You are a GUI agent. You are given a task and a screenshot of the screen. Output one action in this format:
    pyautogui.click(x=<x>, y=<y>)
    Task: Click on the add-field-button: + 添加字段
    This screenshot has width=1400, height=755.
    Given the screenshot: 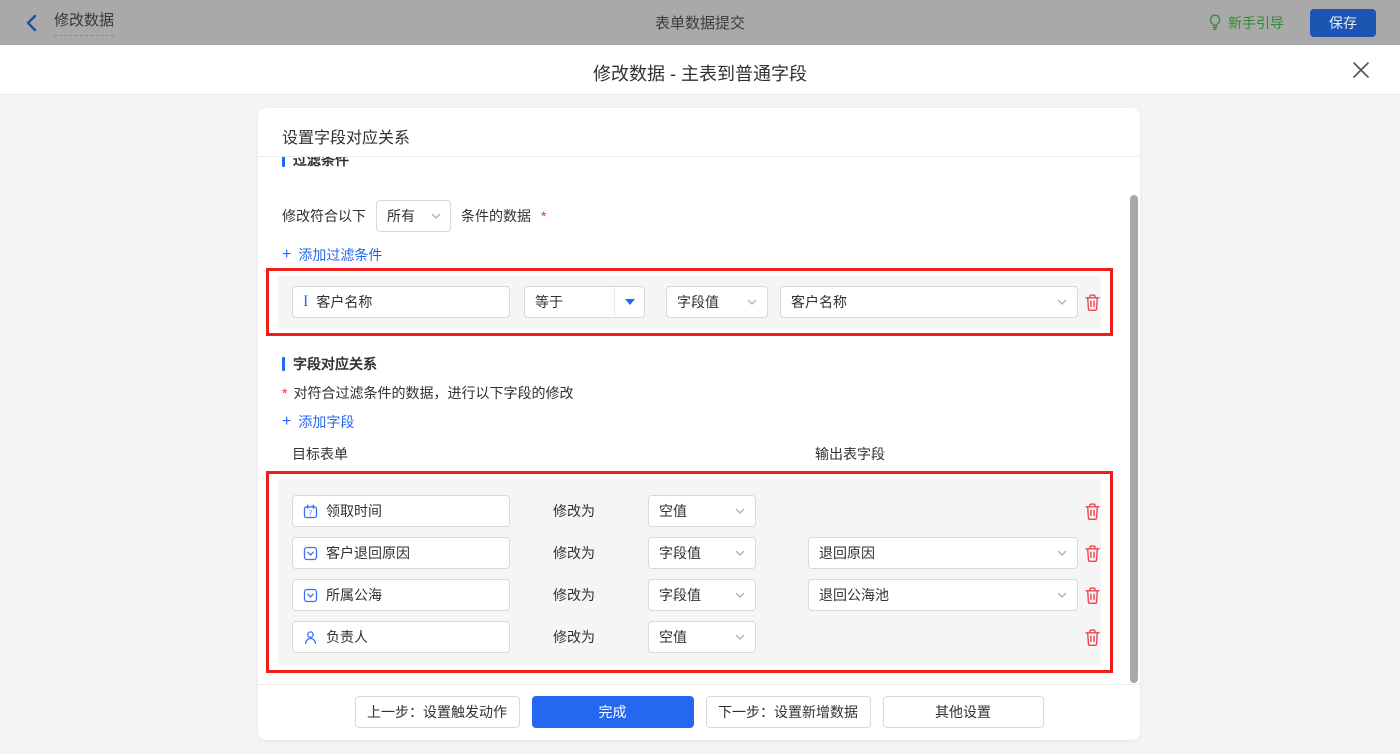 What is the action you would take?
    pyautogui.click(x=318, y=422)
    